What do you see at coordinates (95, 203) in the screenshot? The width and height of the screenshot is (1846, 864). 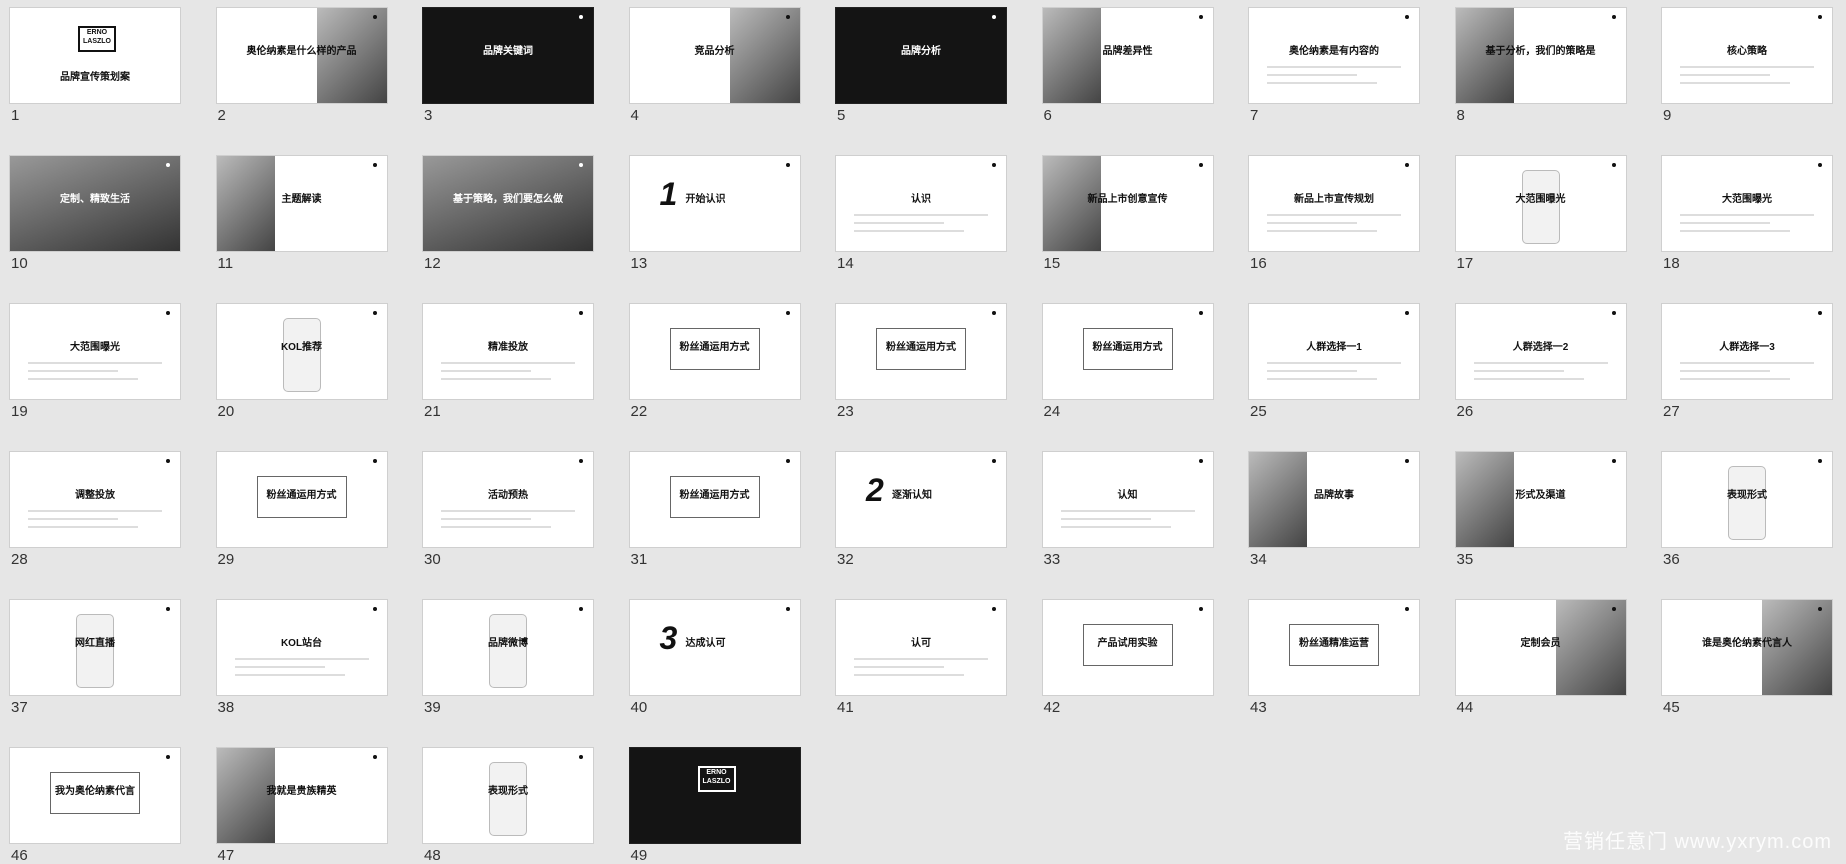 I see `slide-thumbnail: 定制、精致生活` at bounding box center [95, 203].